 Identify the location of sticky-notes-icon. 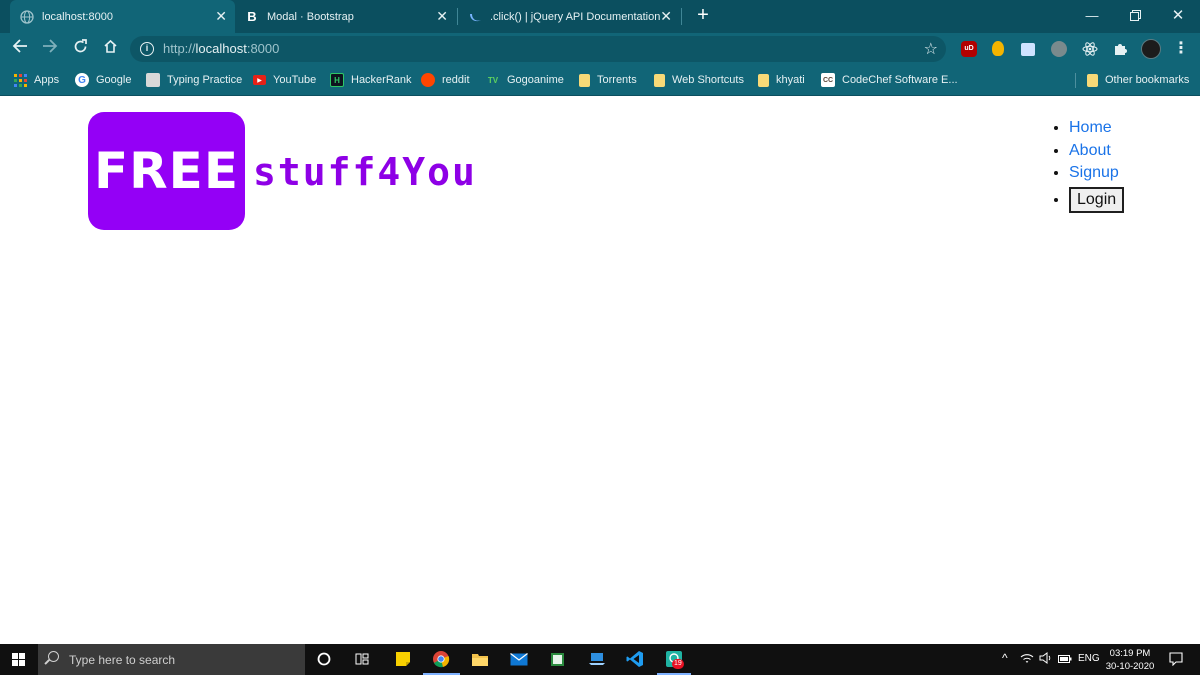
(403, 659).